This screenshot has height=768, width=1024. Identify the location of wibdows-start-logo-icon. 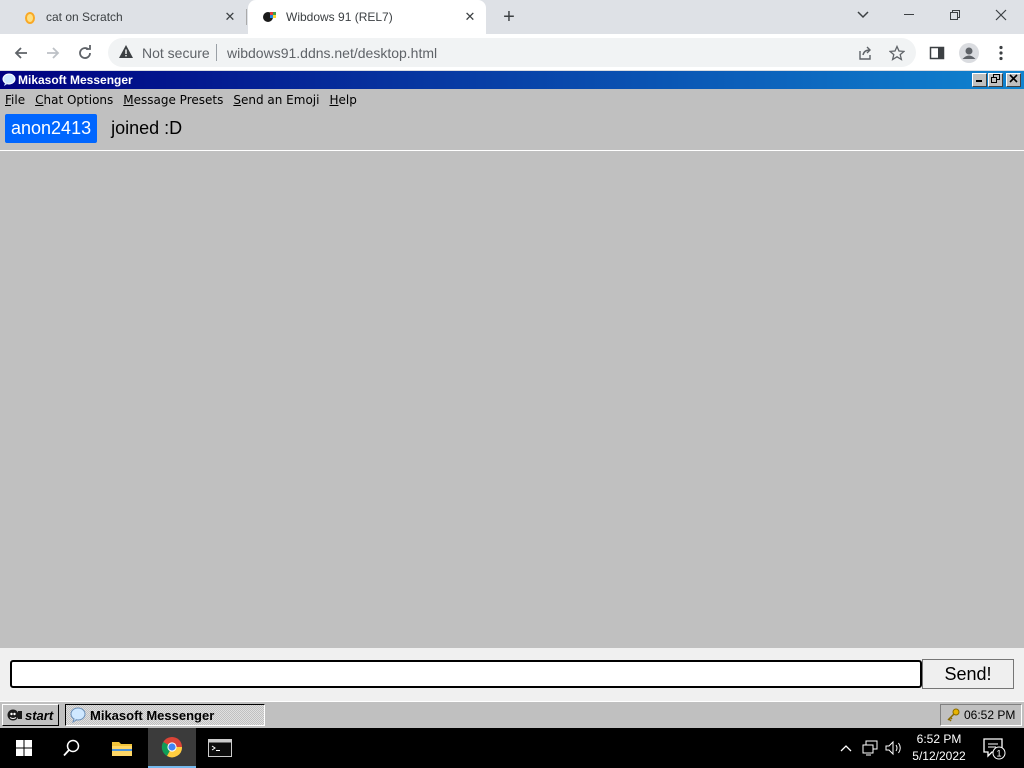
(15, 715).